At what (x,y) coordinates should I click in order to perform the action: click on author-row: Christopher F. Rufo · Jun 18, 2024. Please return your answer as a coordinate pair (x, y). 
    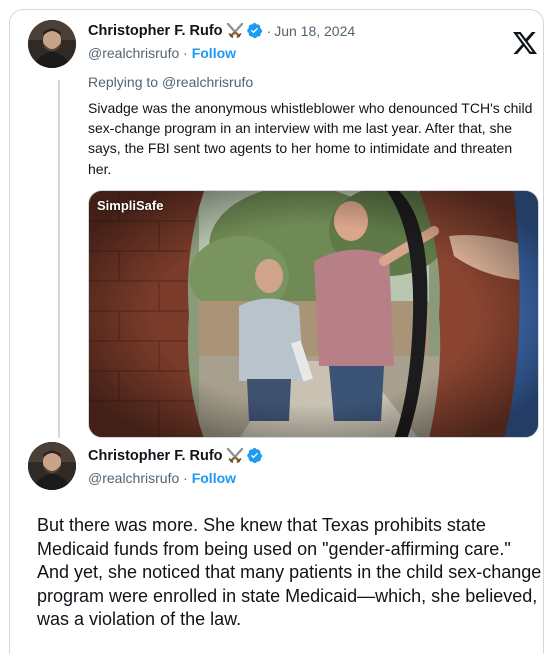
    Looking at the image, I should click on (221, 30).